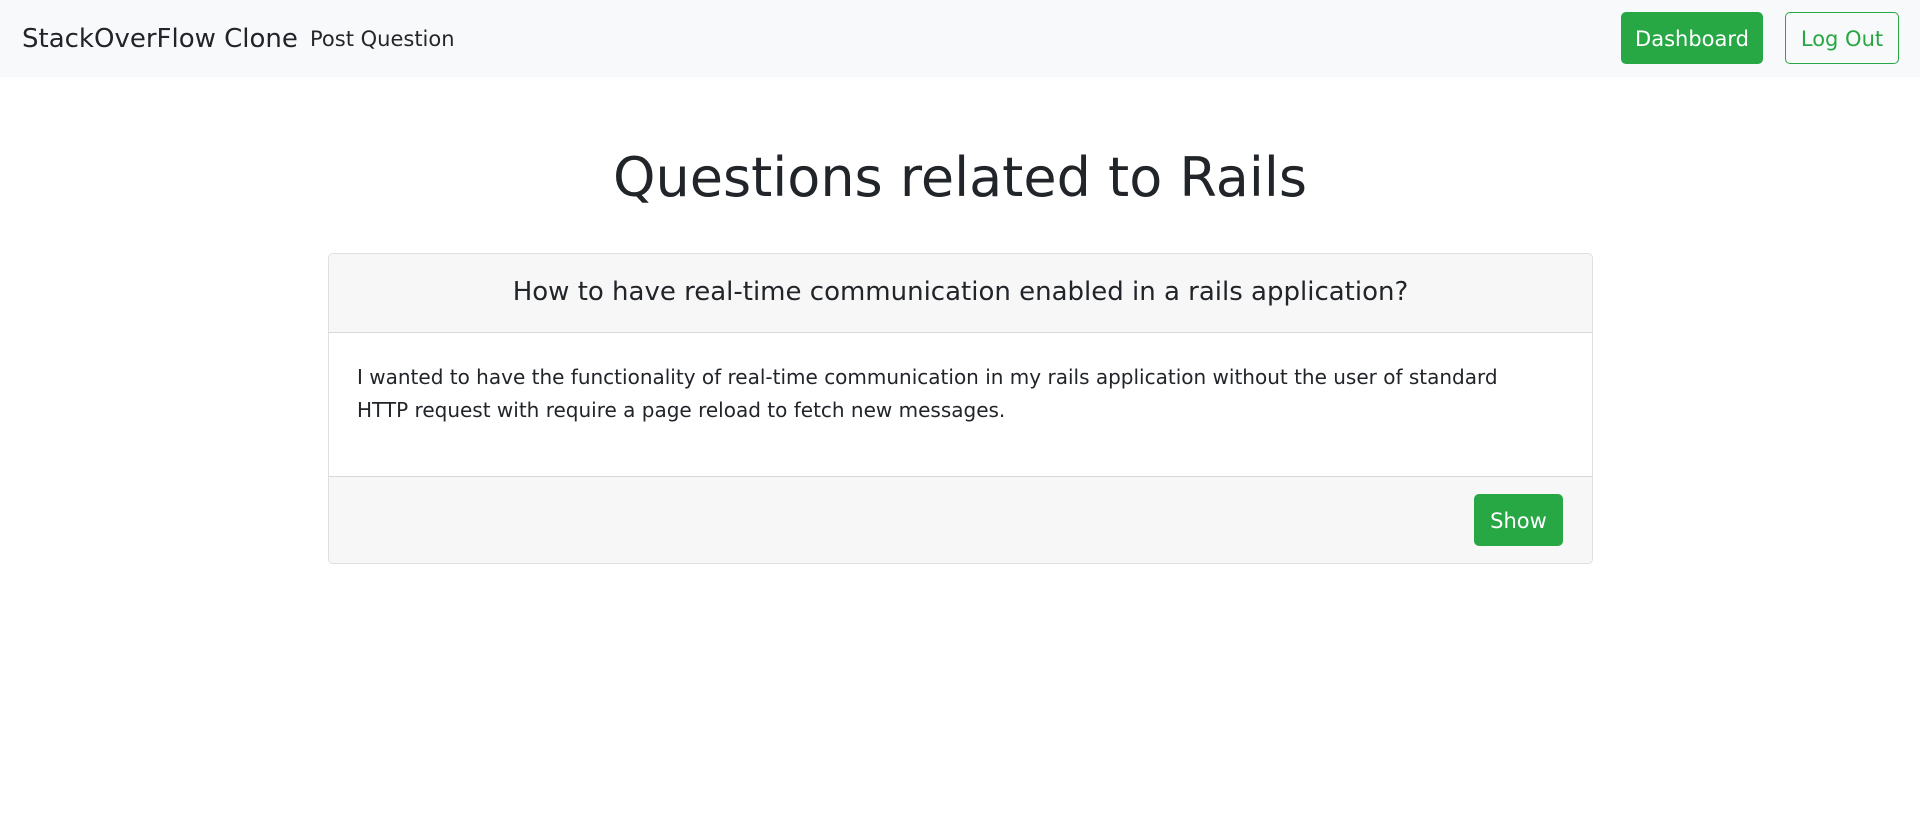 Image resolution: width=1920 pixels, height=838 pixels. Describe the element at coordinates (1518, 520) in the screenshot. I see `show-question-button: Show` at that location.